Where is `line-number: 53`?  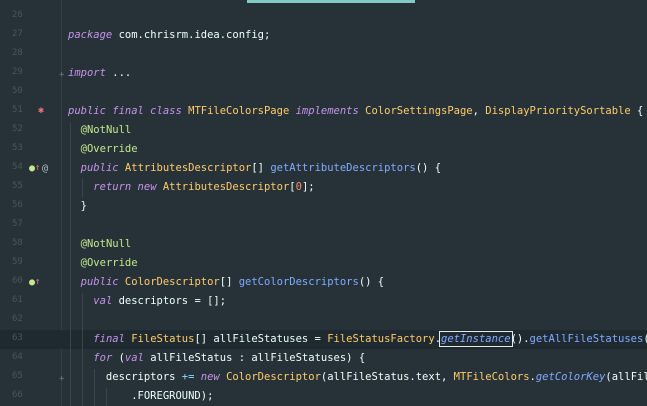
line-number: 53 is located at coordinates (17, 148).